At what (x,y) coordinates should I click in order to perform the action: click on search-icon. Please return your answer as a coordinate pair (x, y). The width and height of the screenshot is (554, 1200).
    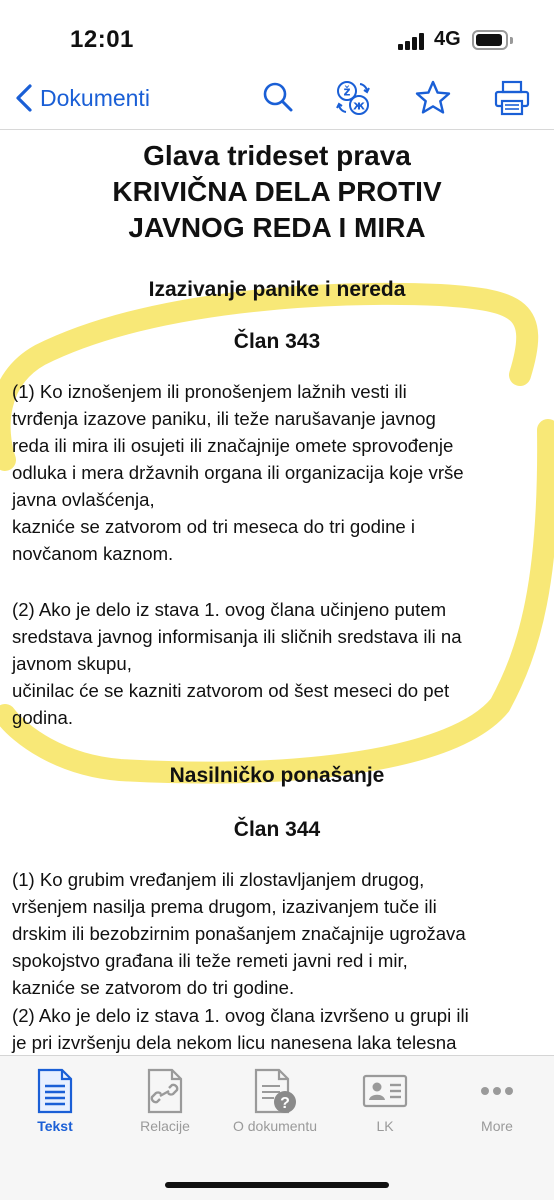
    Looking at the image, I should click on (278, 98).